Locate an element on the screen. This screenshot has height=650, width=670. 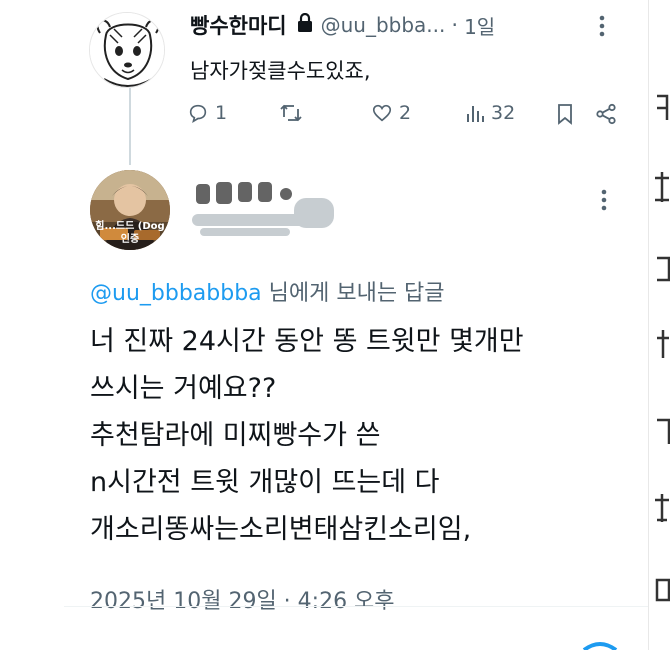
parent-display-name: 빵수한마디 is located at coordinates (238, 25).